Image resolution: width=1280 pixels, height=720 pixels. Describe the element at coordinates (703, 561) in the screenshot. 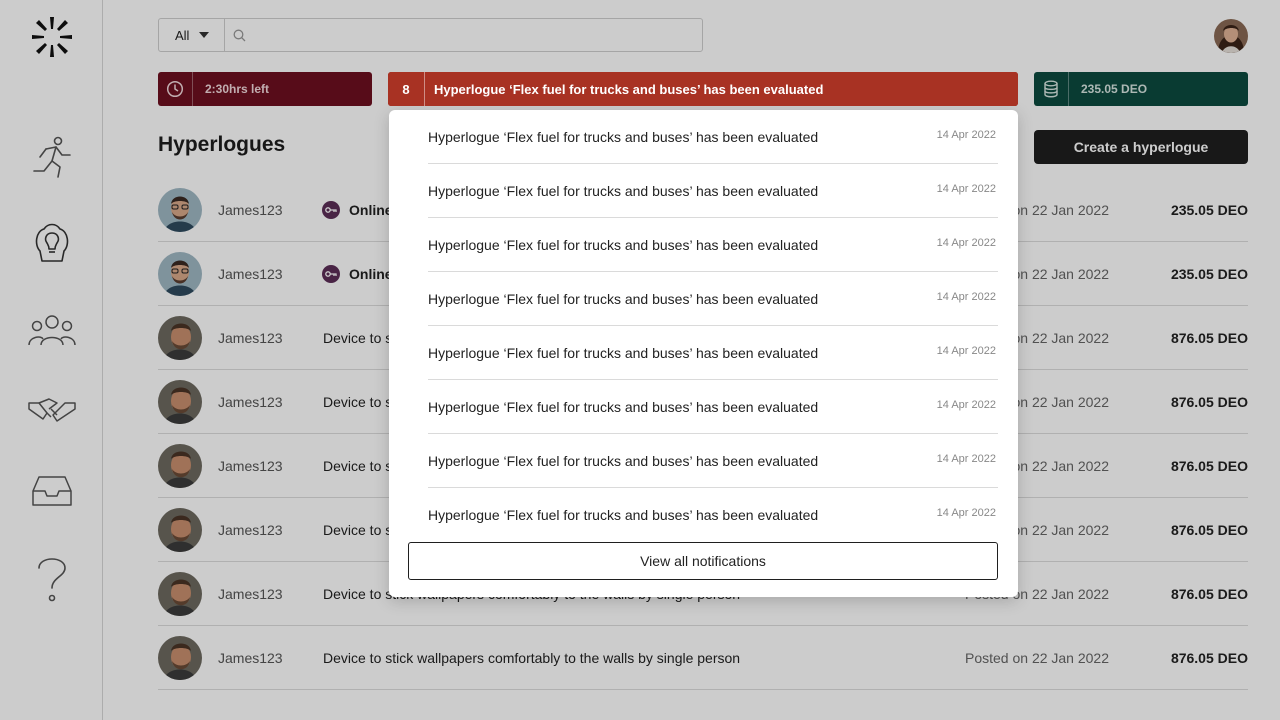

I see `view-all-notifications-button: View all notifications` at that location.